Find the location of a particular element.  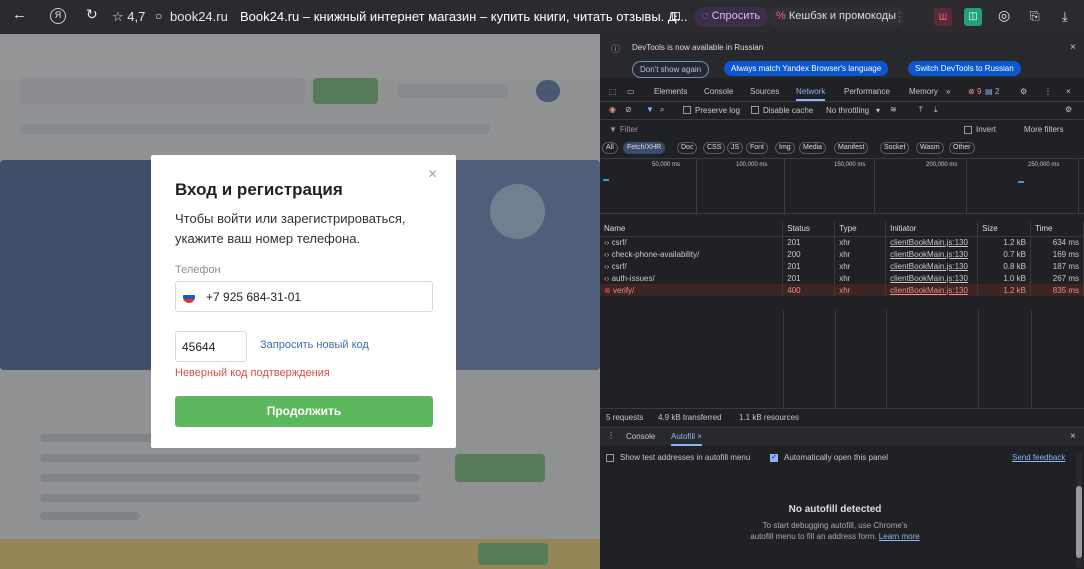

extension-green-icon: ◫ is located at coordinates (973, 17).